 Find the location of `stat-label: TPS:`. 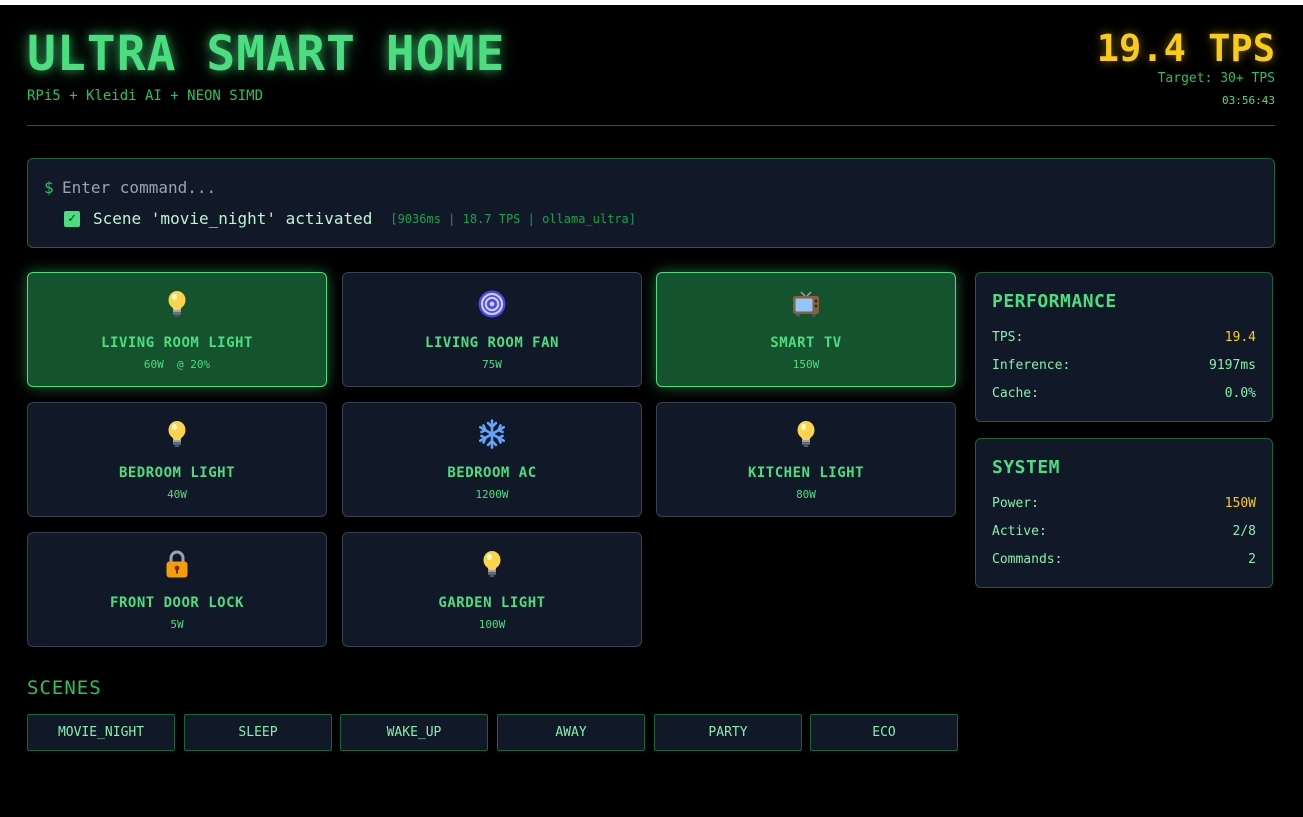

stat-label: TPS: is located at coordinates (1008, 337).